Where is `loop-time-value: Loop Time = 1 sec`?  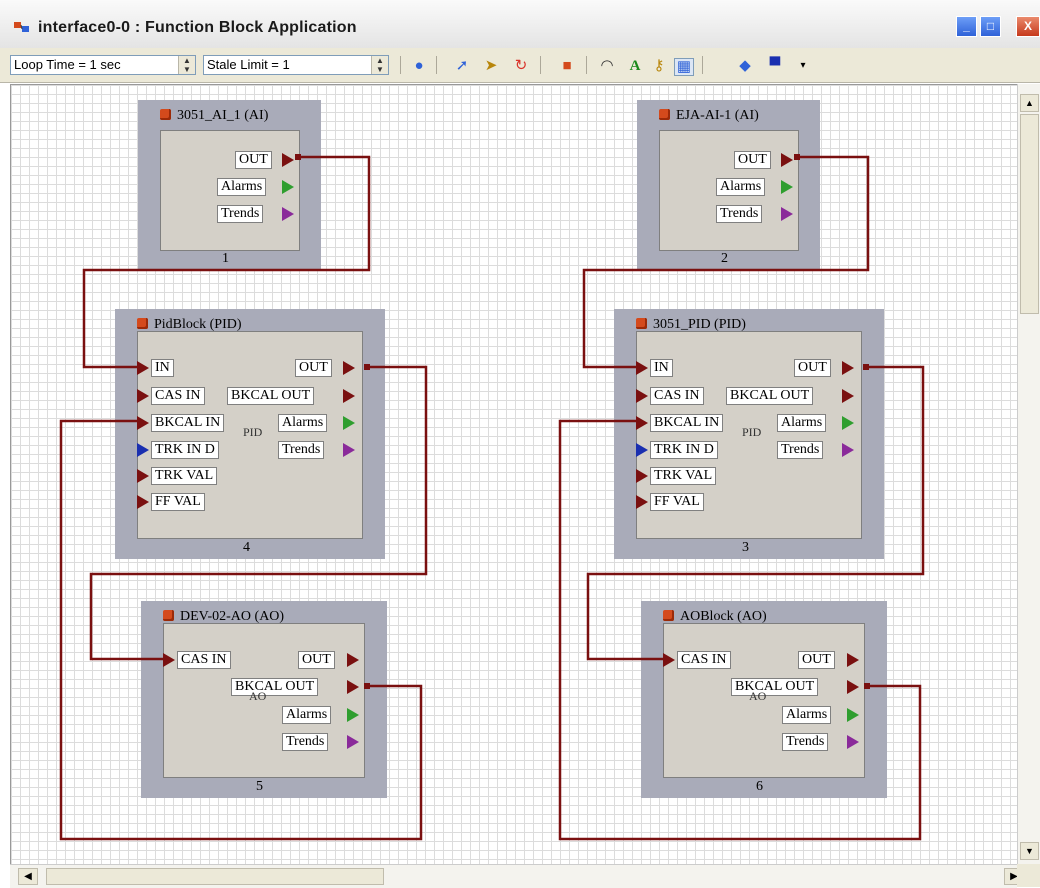
loop-time-value: Loop Time = 1 sec is located at coordinates (67, 64).